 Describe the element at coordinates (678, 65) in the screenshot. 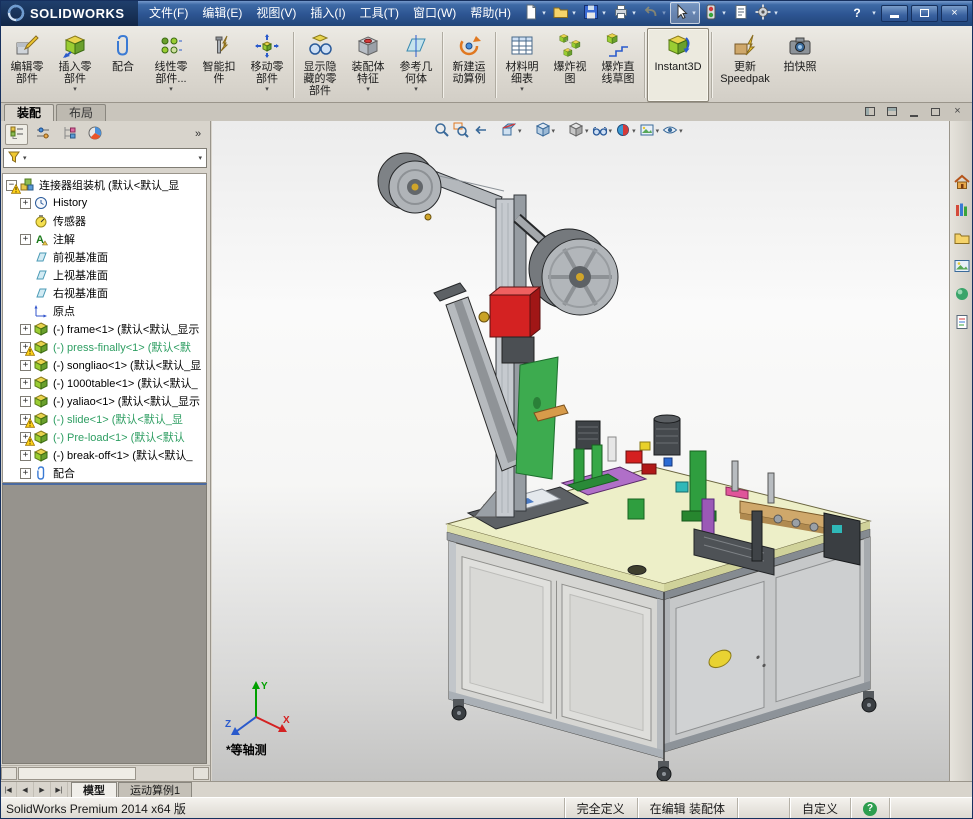

I see `instant3d-button: Instant3D` at that location.